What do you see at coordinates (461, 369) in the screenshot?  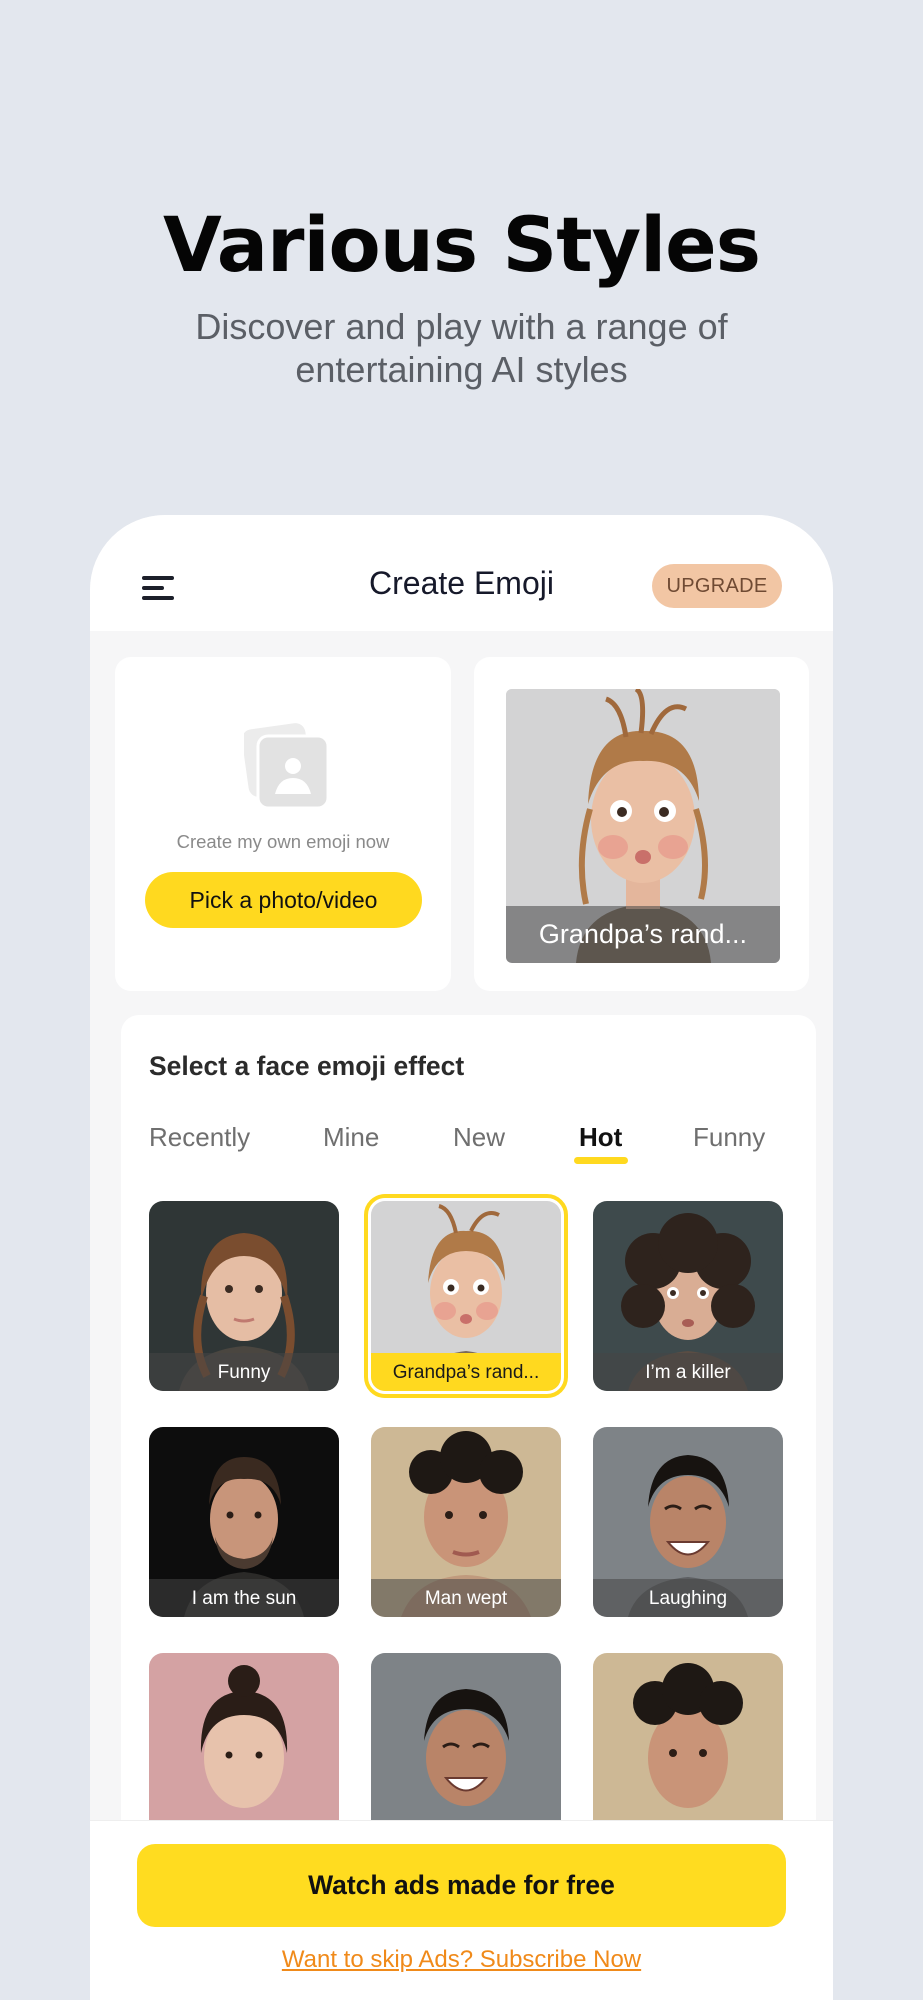 I see `hero-subtitle-line2: entertaining AI styles` at bounding box center [461, 369].